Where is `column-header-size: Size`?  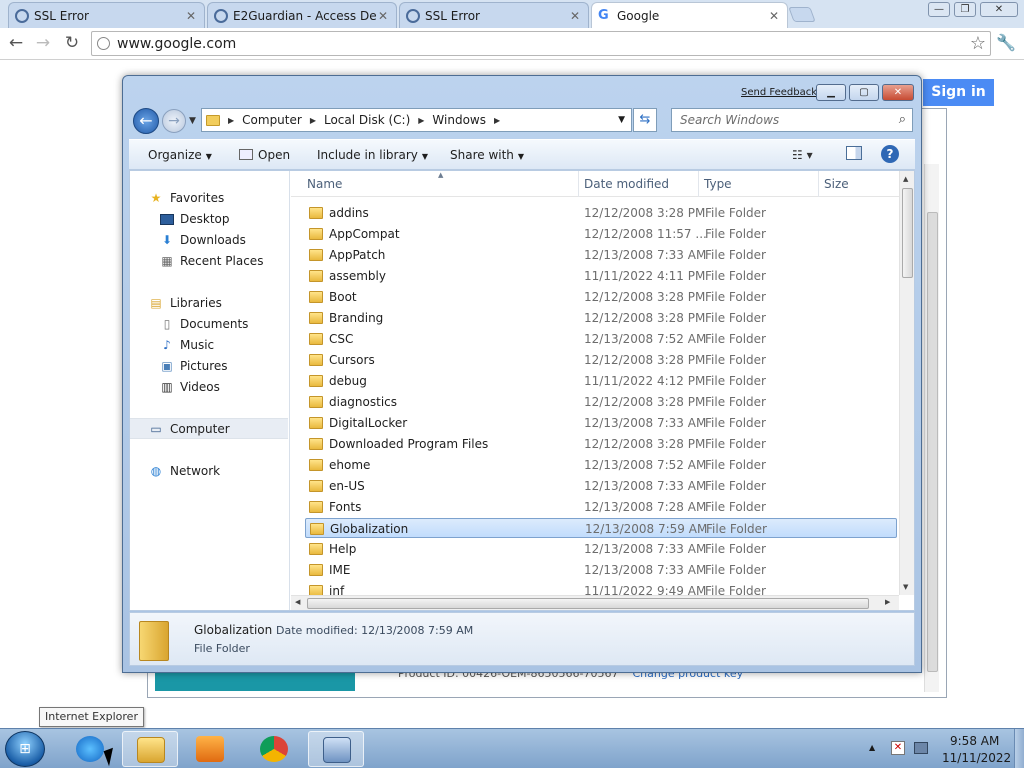 column-header-size: Size is located at coordinates (836, 184).